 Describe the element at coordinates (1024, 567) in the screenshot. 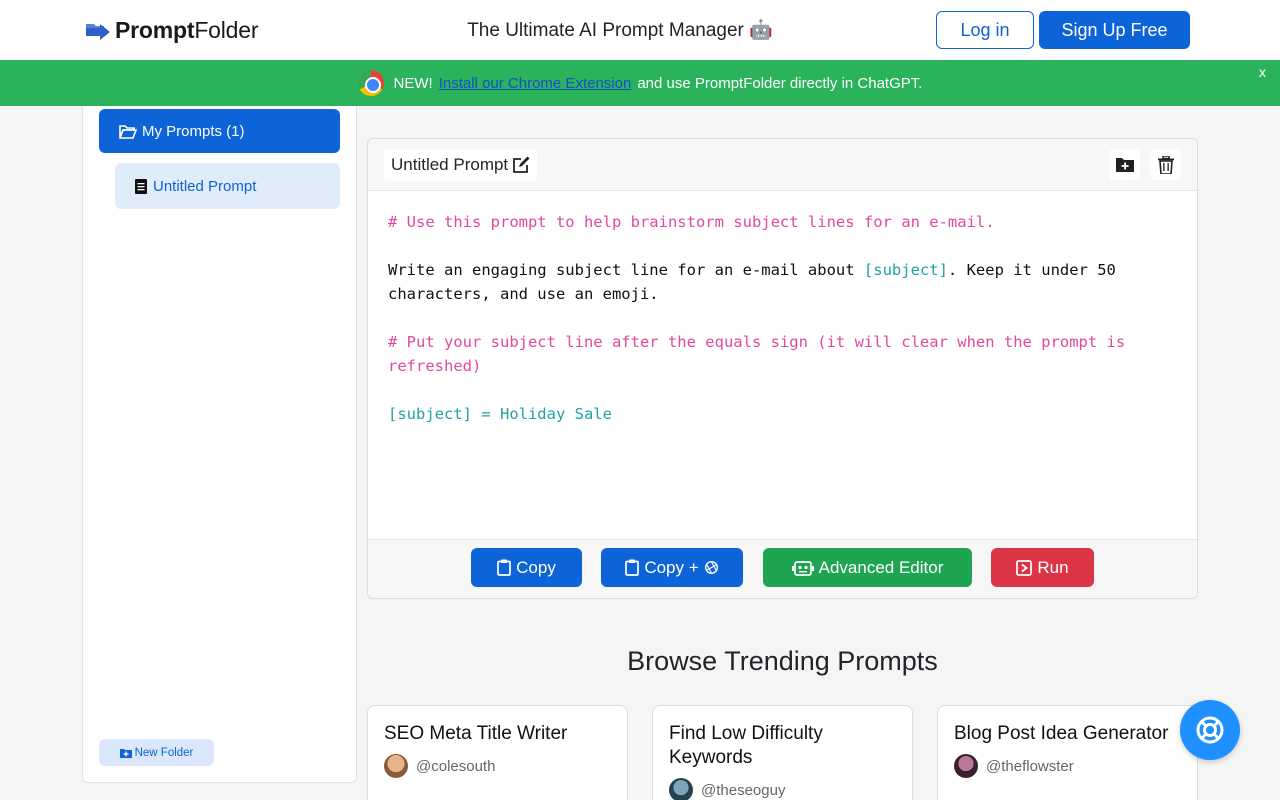

I see `play-square-icon` at that location.